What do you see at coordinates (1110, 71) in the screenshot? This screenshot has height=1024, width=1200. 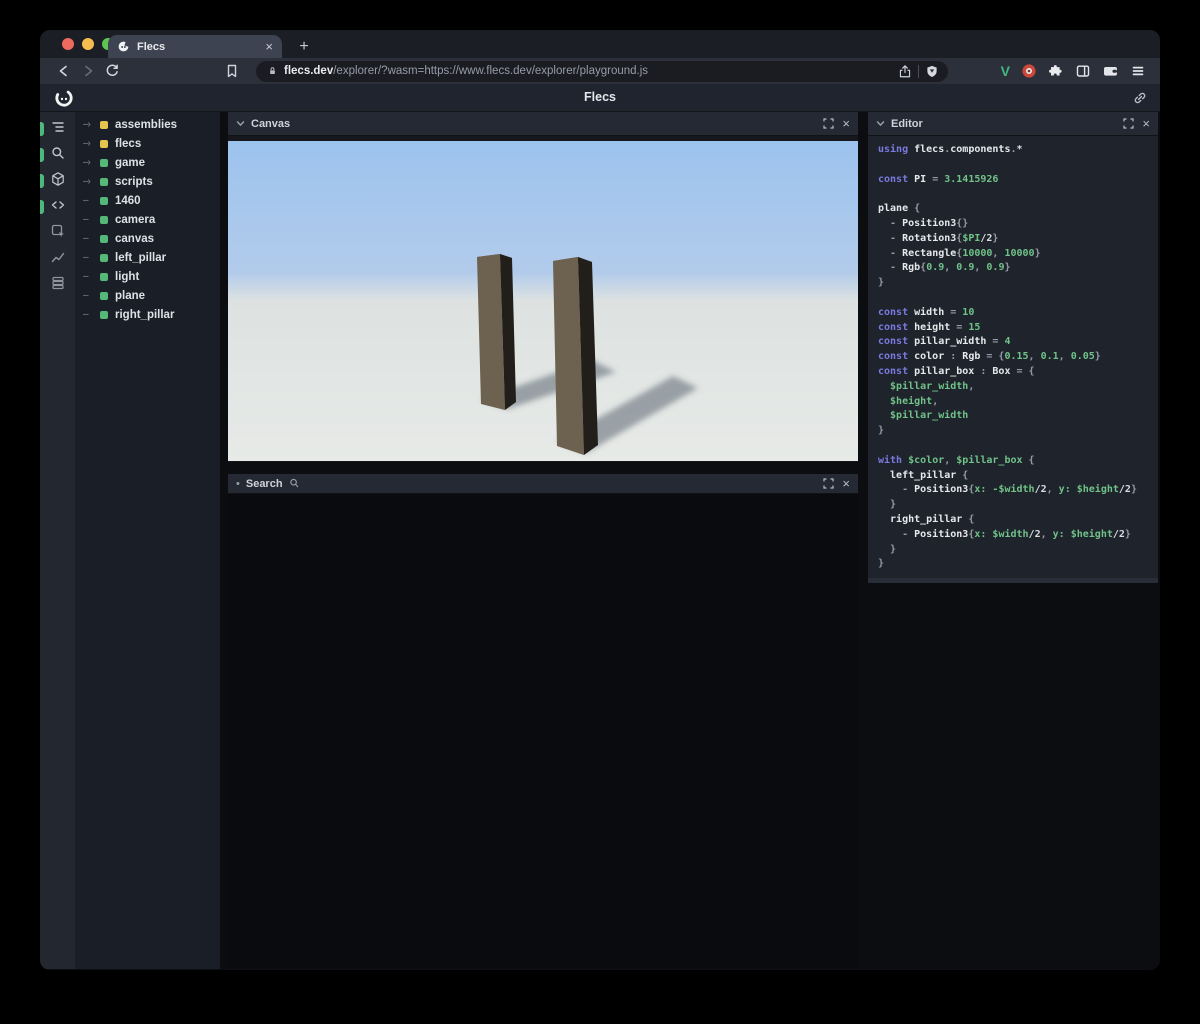 I see `wallet-icon` at bounding box center [1110, 71].